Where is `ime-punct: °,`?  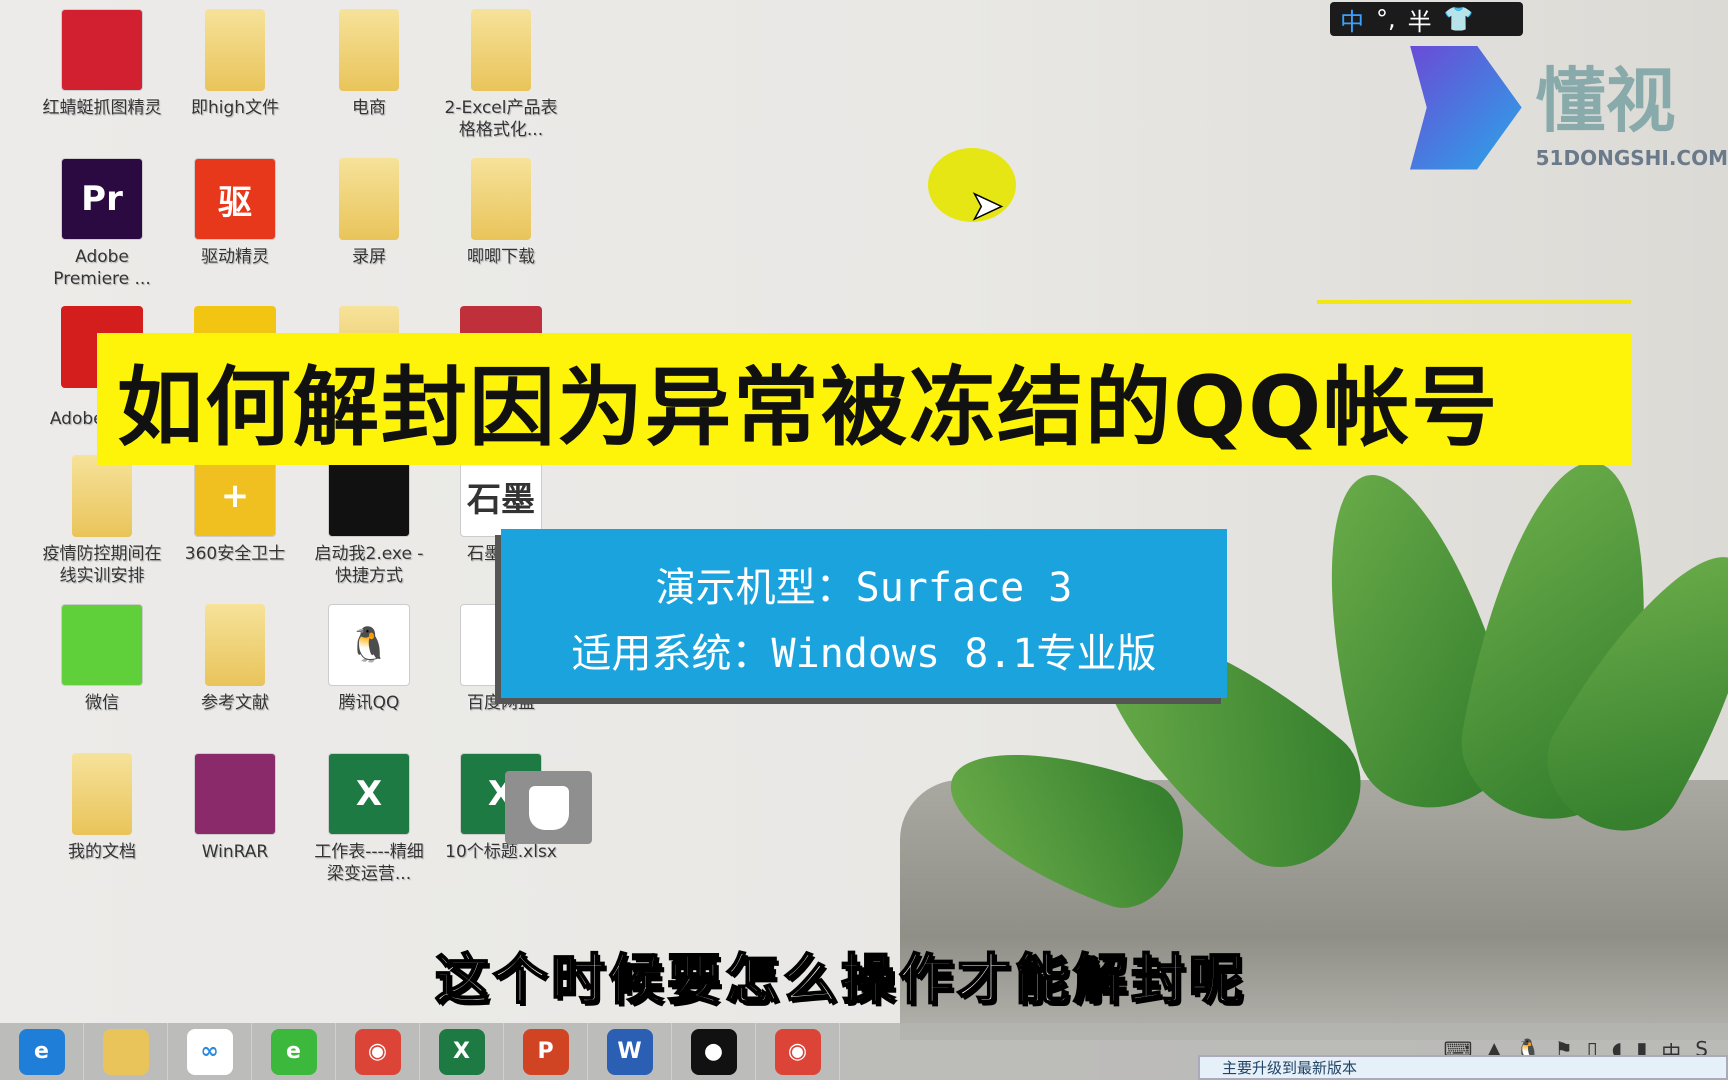
ime-punct: °, is located at coordinates (1386, 19).